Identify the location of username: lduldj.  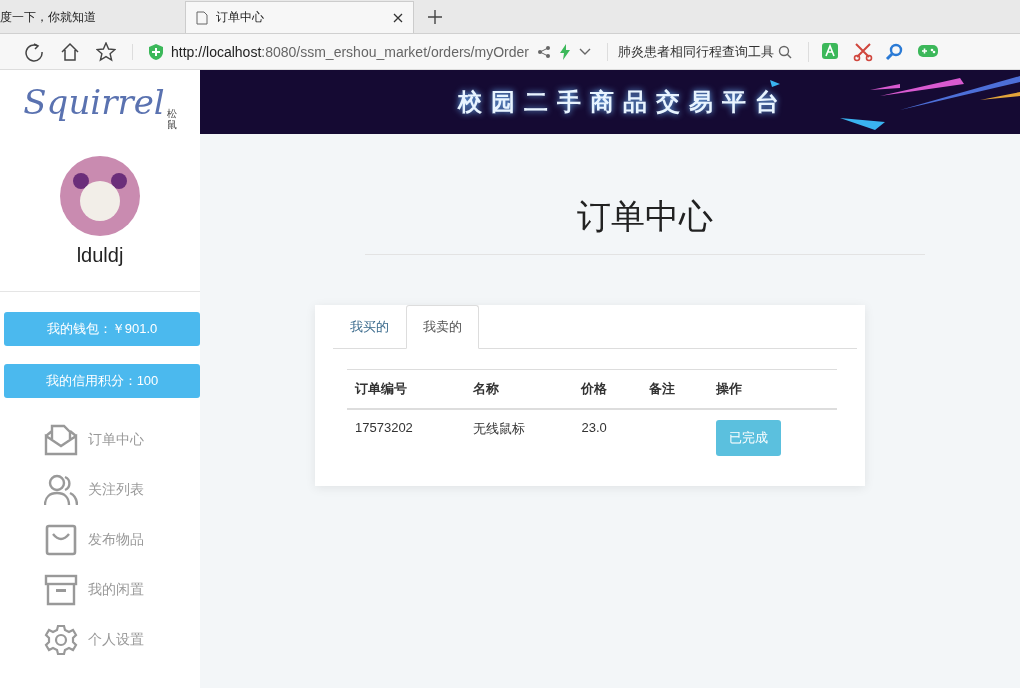
(100, 255).